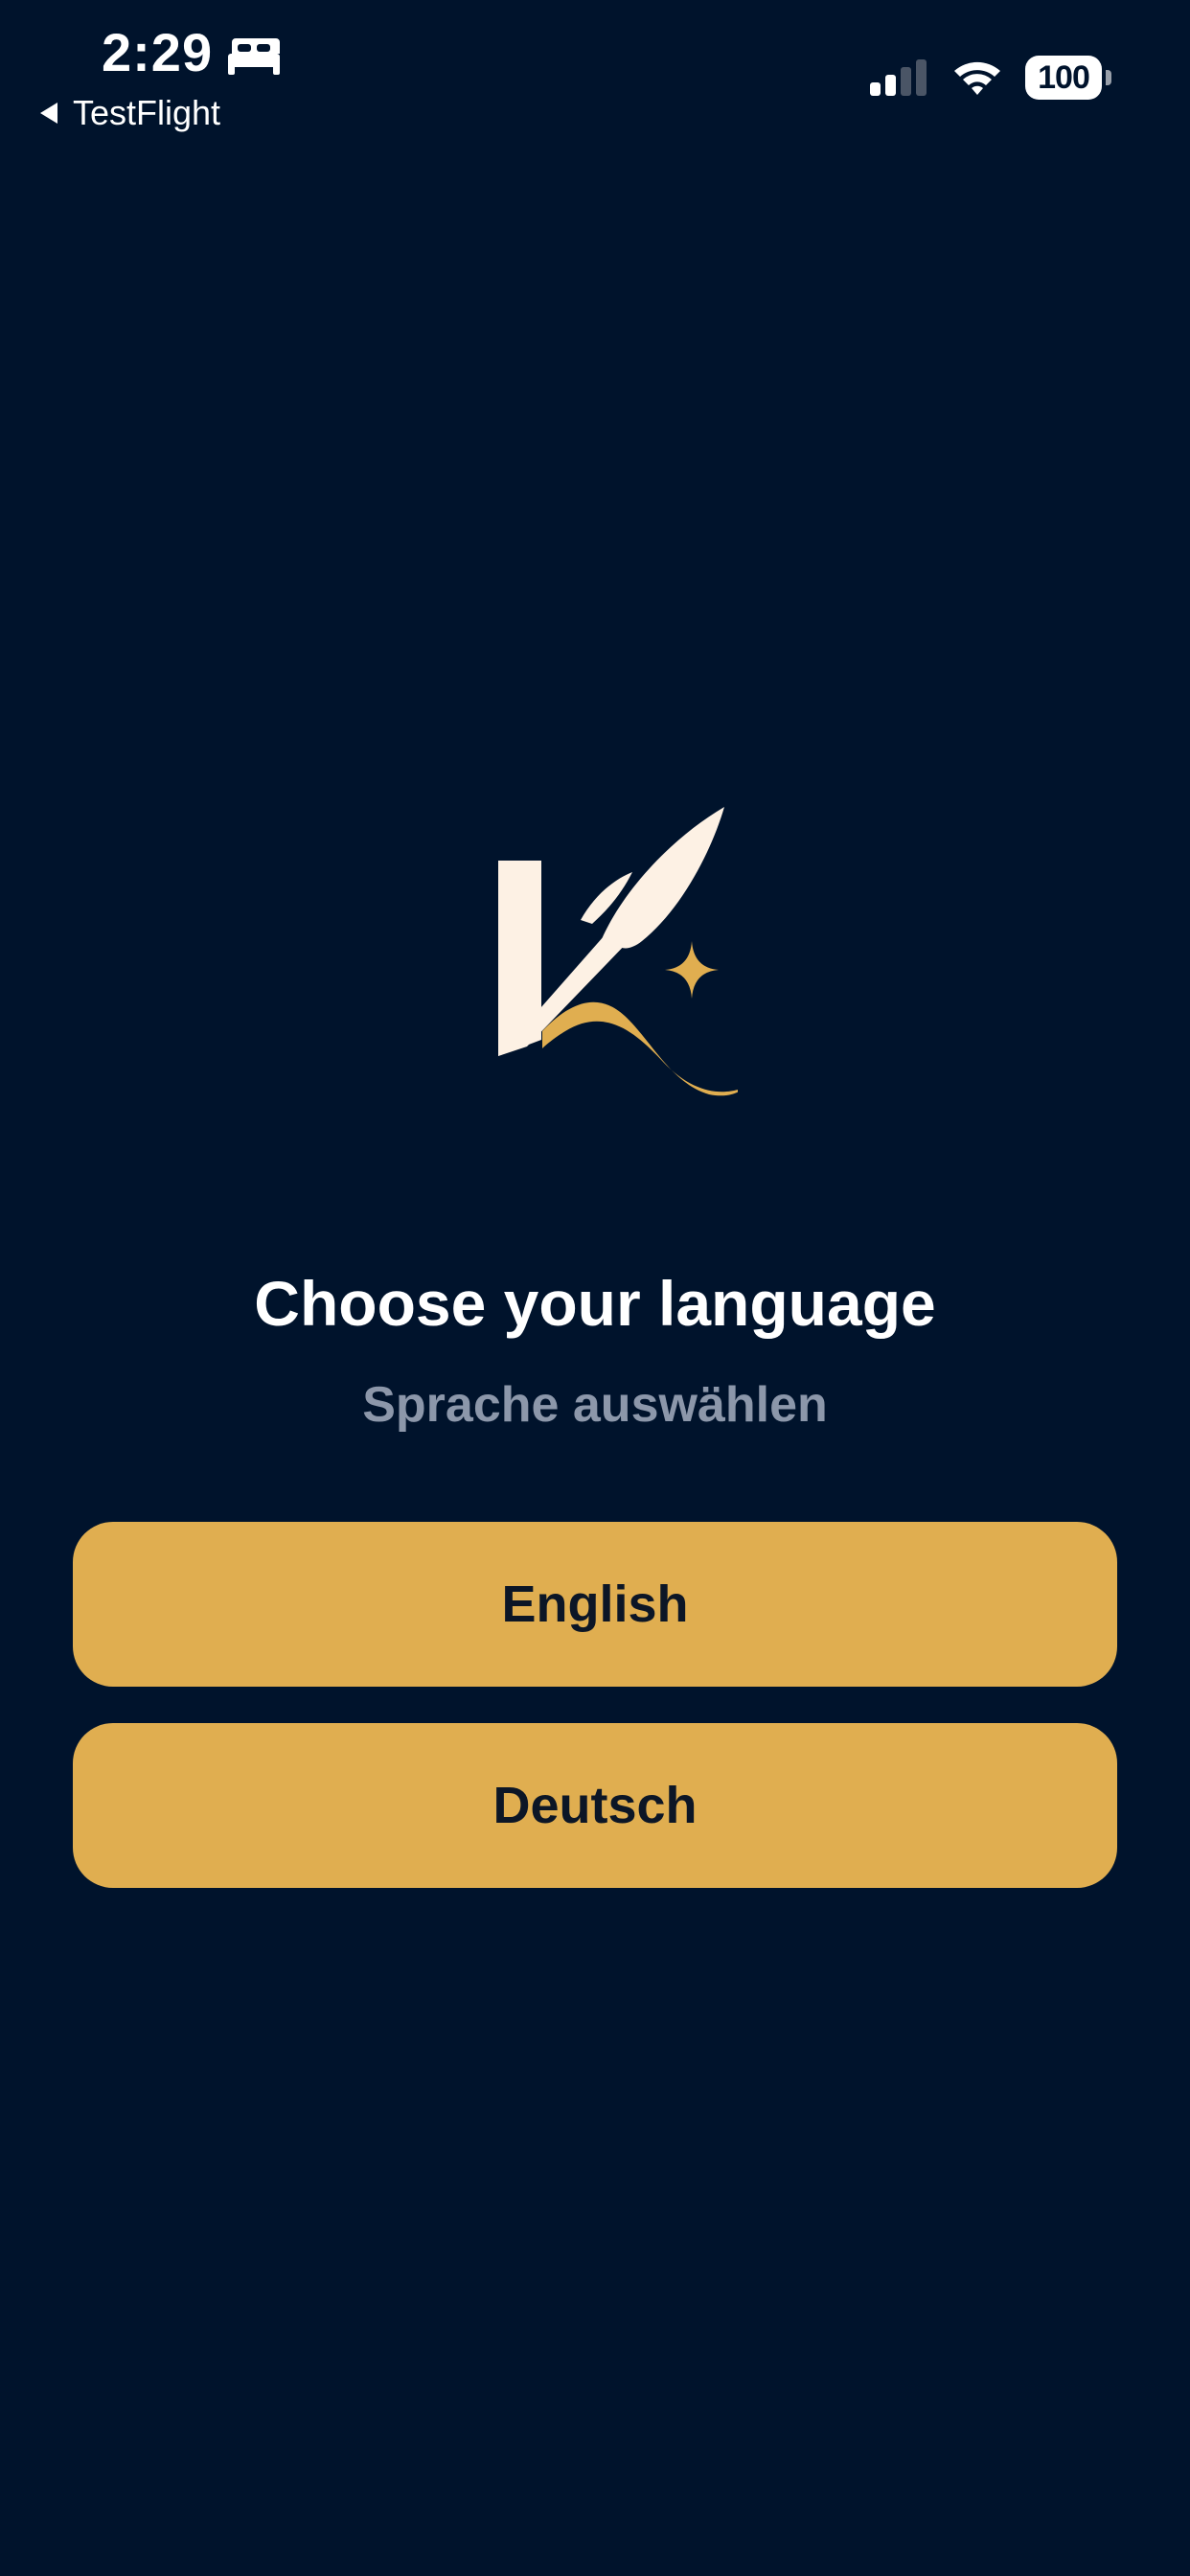  What do you see at coordinates (595, 72) in the screenshot?
I see `status-bar: 2:29 TestFlight 100` at bounding box center [595, 72].